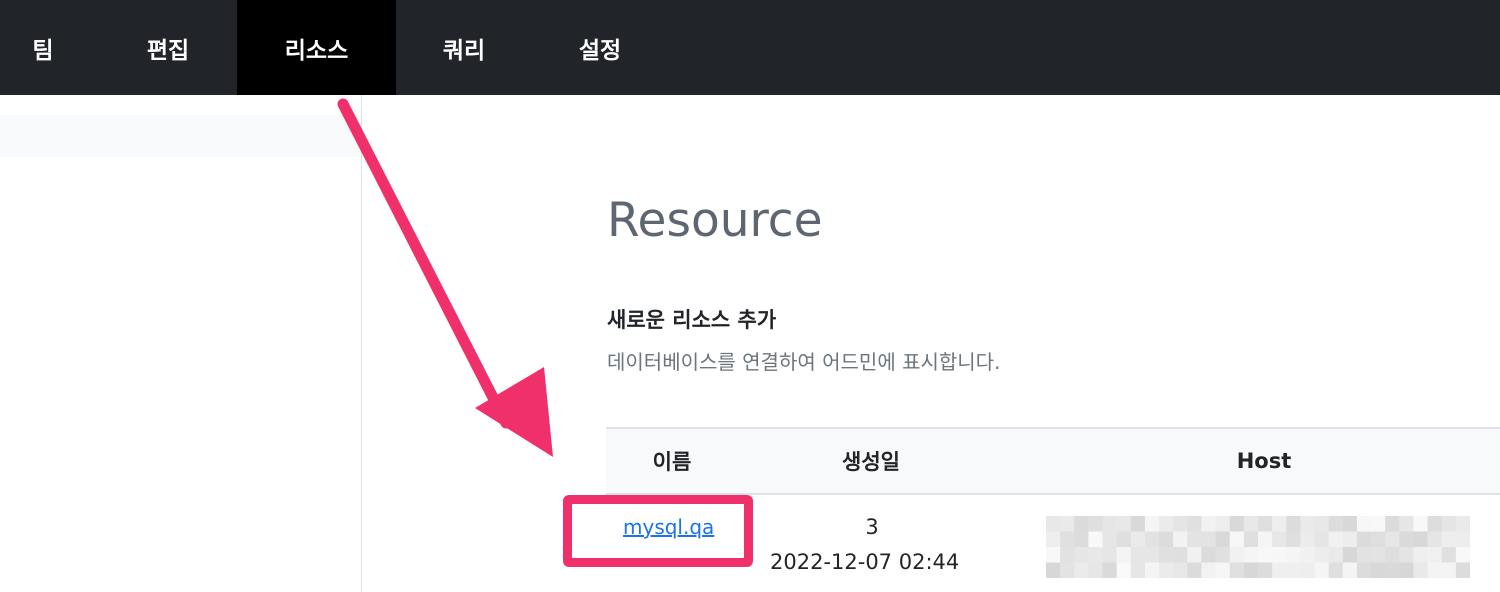 Image resolution: width=1500 pixels, height=592 pixels. I want to click on annotation-highlight-box, so click(658, 531).